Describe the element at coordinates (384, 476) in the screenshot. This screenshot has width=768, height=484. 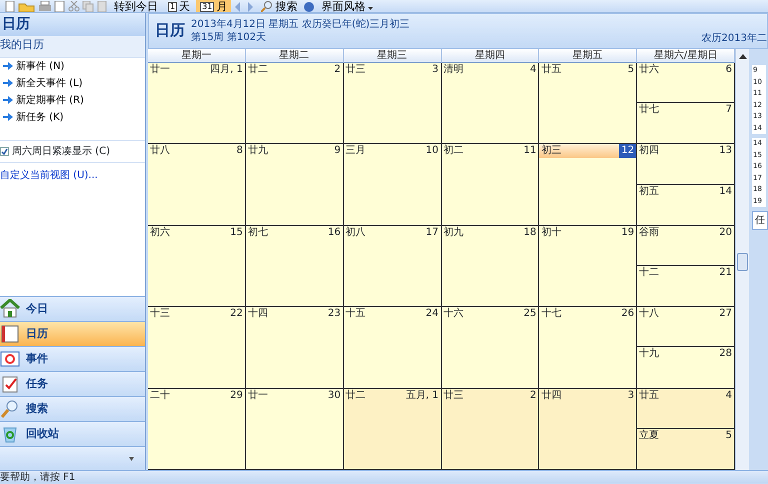
I see `status-bar: 要帮助，请按 F1` at that location.